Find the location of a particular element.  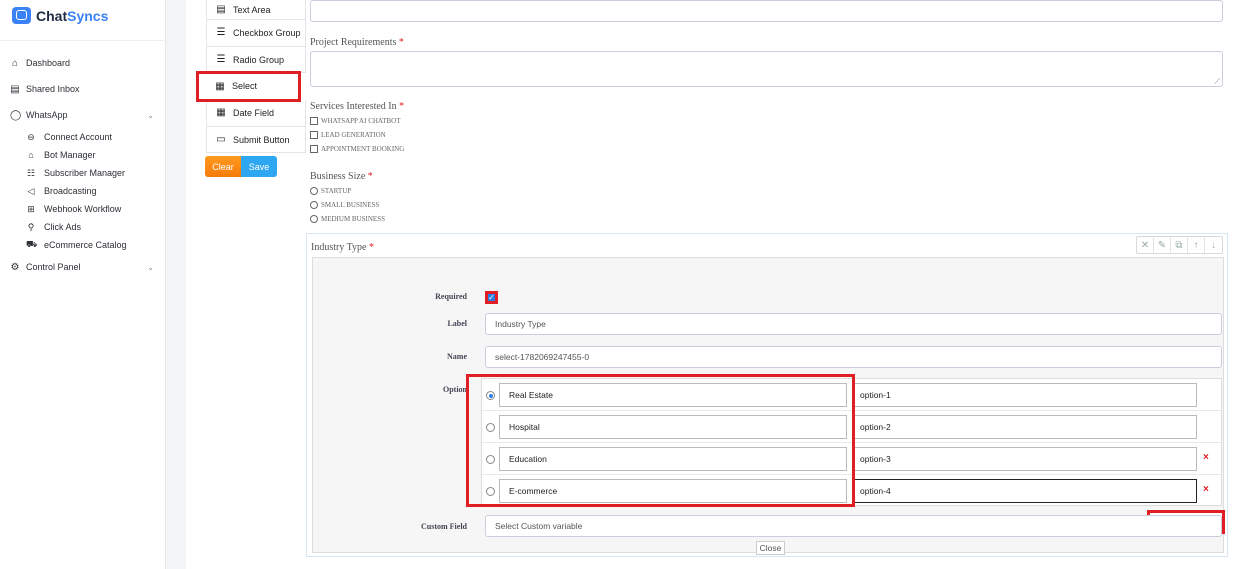

bot-icon: ⌂ is located at coordinates (31, 155).